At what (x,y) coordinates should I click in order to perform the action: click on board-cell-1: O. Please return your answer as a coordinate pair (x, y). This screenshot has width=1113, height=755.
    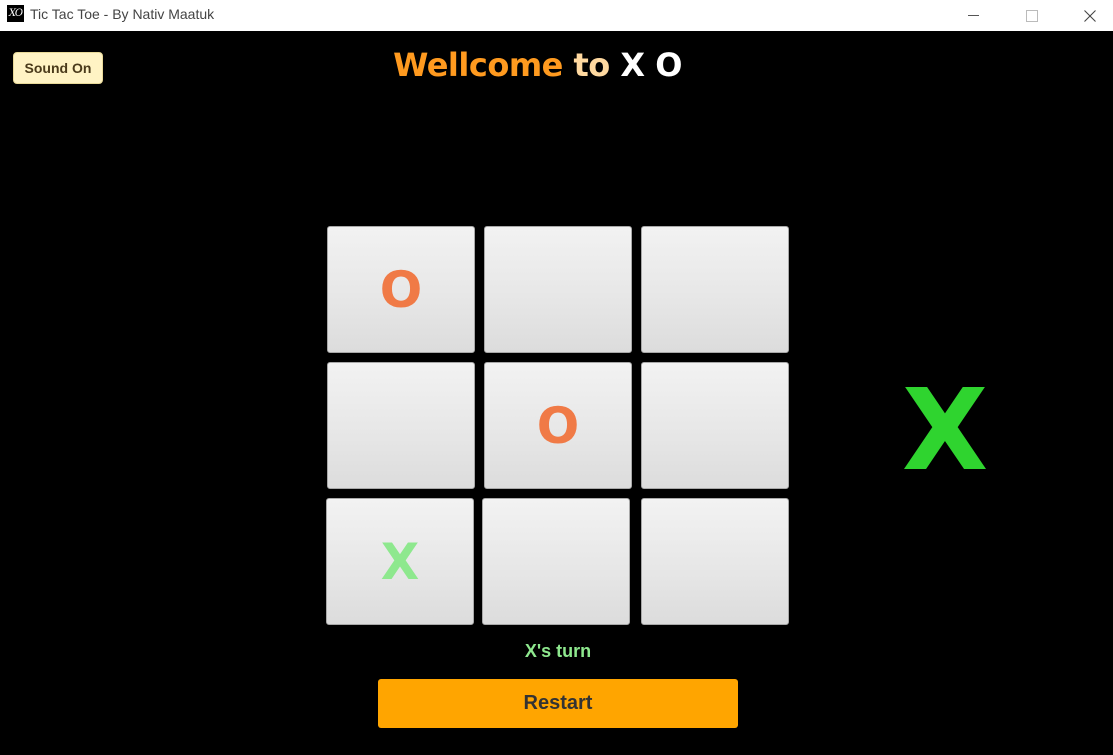
    Looking at the image, I should click on (401, 289).